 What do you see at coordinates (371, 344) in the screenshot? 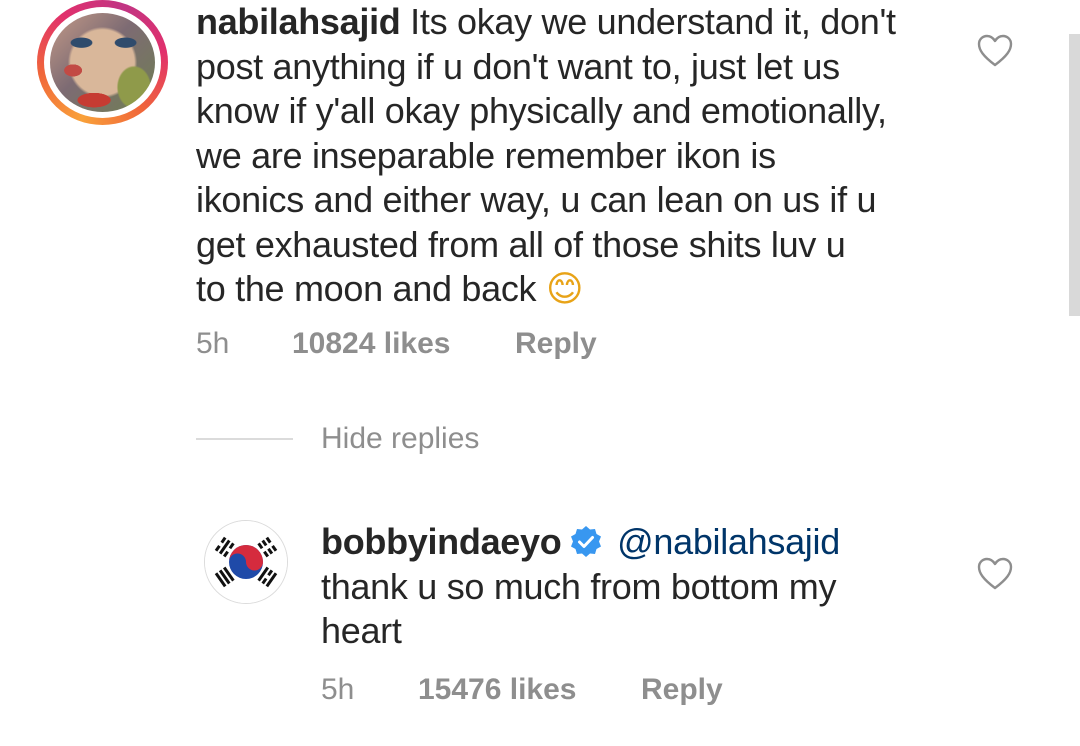
I see `comment-likes: 10824 likes` at bounding box center [371, 344].